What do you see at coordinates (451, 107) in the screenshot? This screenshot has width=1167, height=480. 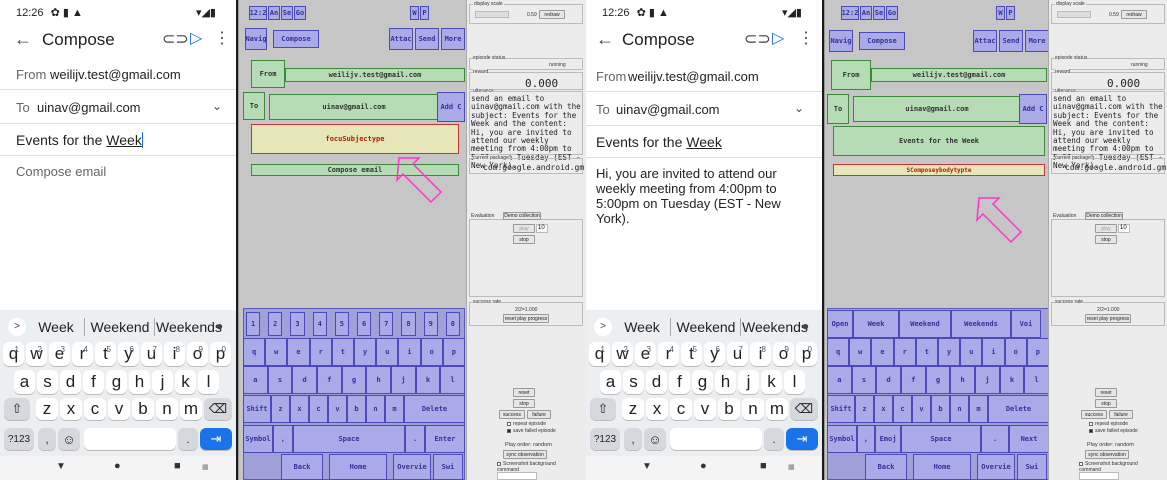 I see `emu-addc-box: Add C` at bounding box center [451, 107].